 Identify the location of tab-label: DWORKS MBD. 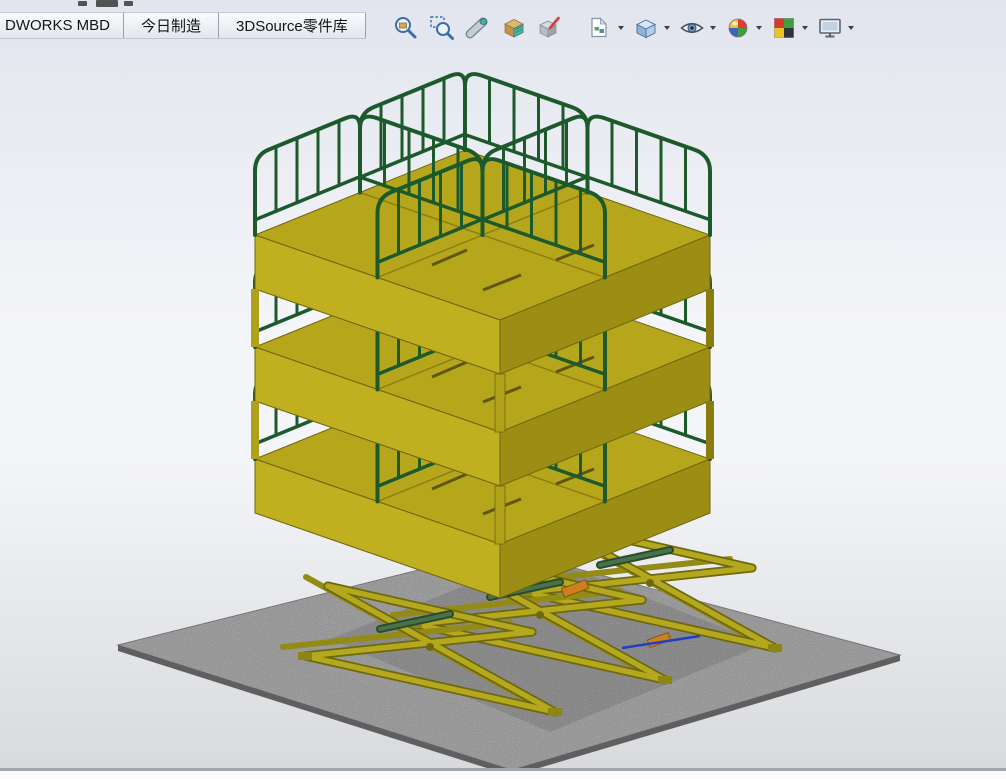
(57, 25).